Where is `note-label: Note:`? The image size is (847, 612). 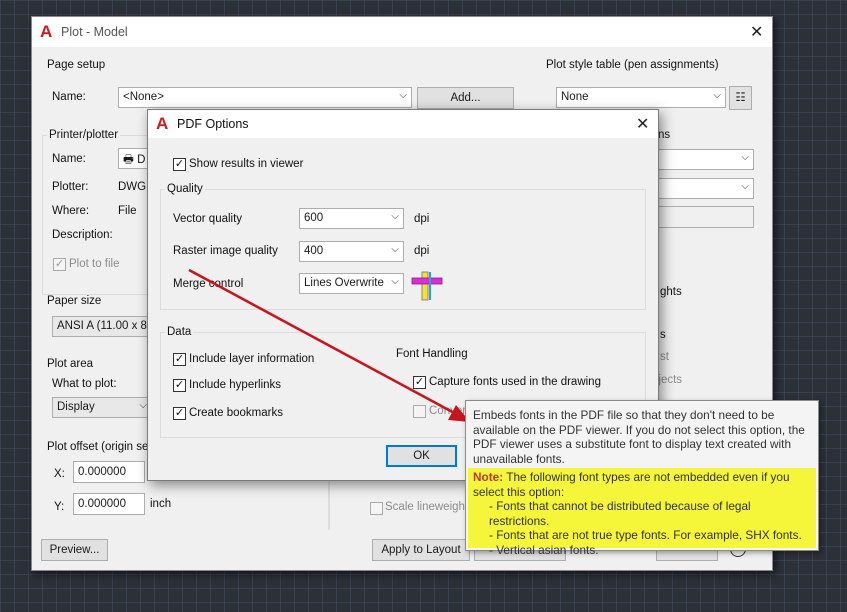 note-label: Note: is located at coordinates (488, 477).